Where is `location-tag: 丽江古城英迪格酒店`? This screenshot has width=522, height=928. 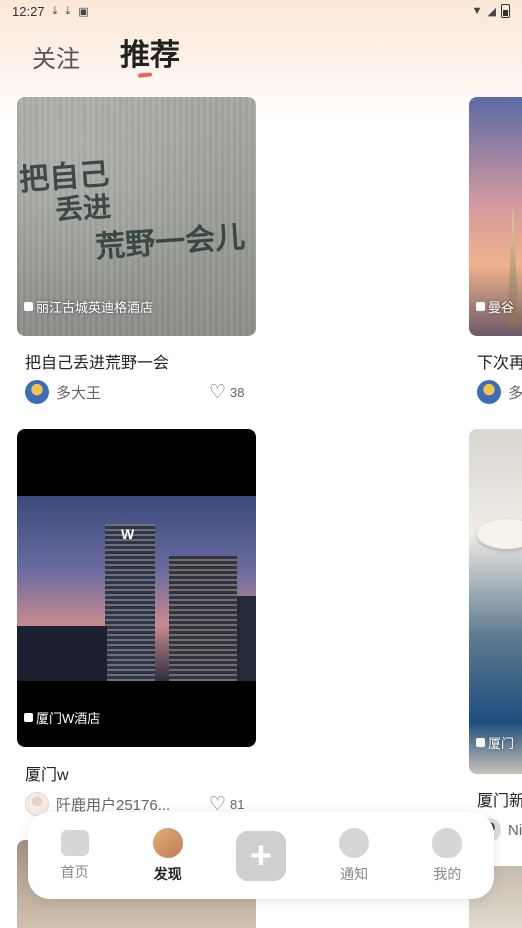
location-tag: 丽江古城英迪格酒店 is located at coordinates (88, 306).